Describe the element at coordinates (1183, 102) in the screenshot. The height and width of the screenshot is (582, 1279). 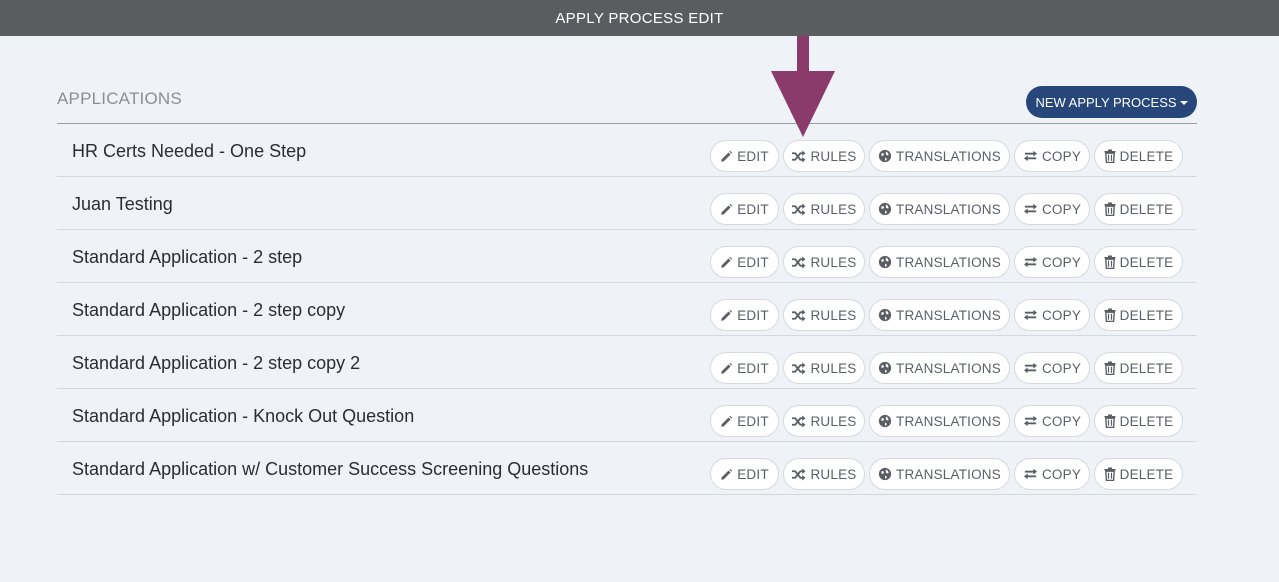
I see `caret-down-icon` at that location.